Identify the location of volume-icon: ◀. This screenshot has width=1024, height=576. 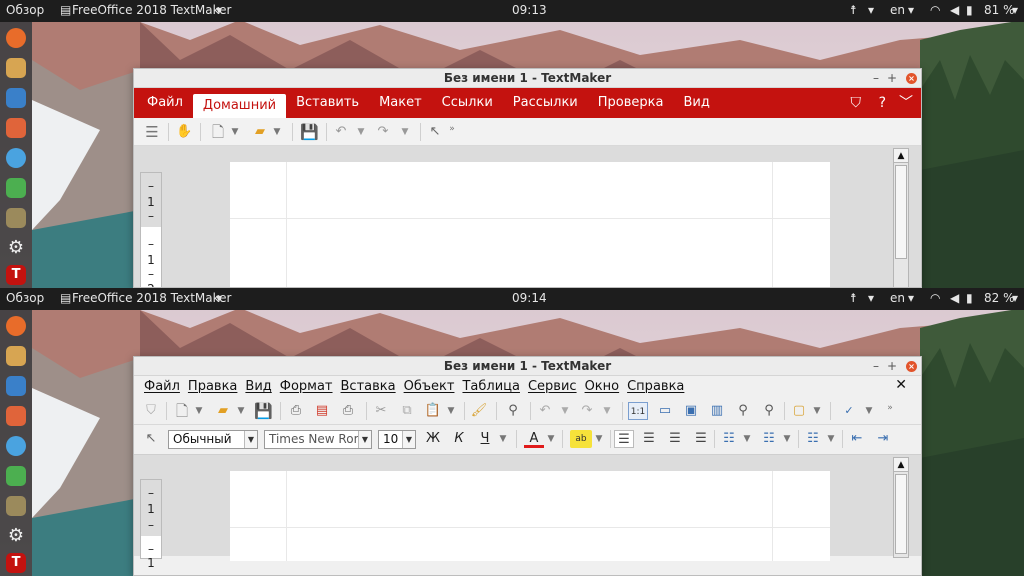
(954, 10).